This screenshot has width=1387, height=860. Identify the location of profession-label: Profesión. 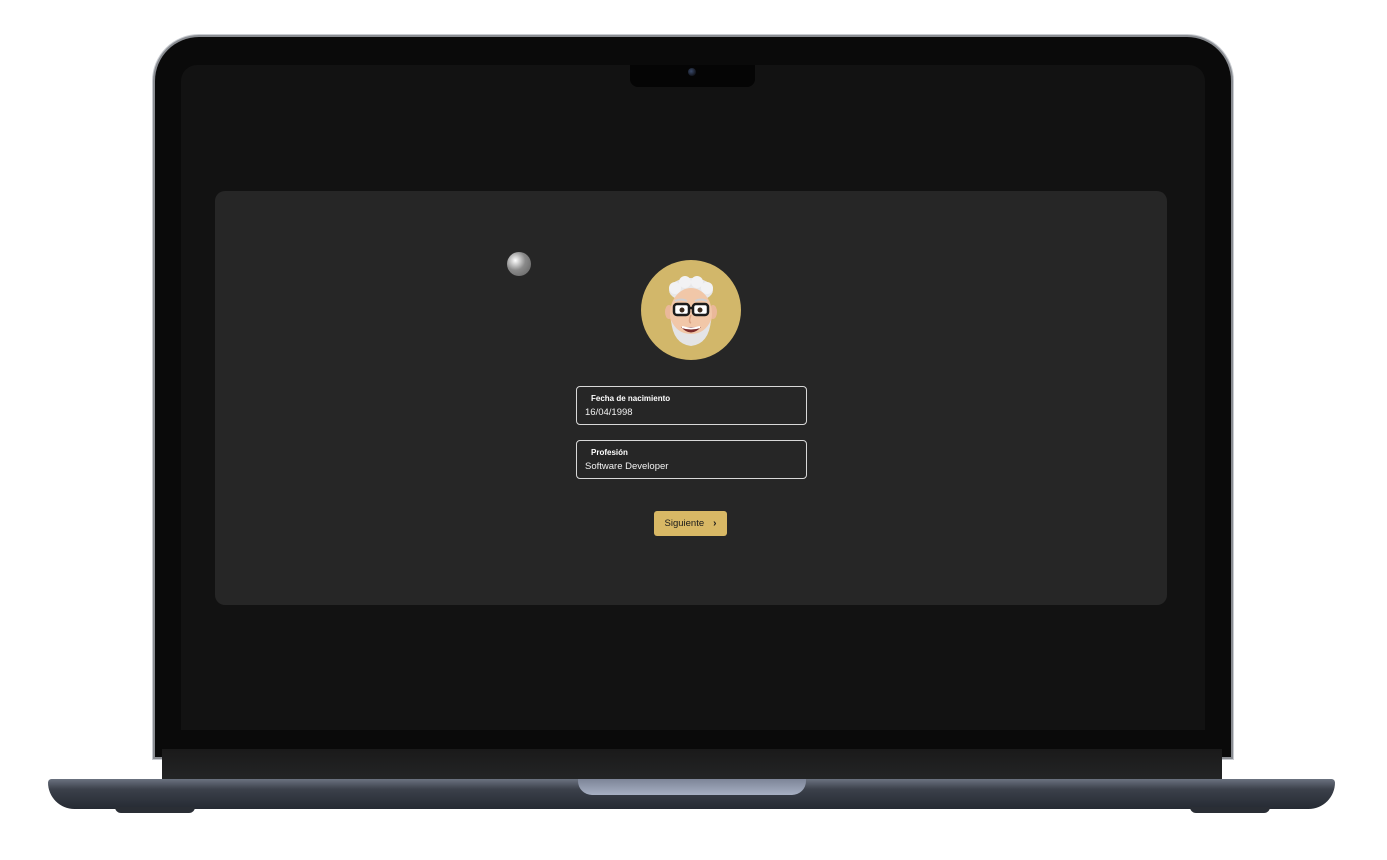
(609, 452).